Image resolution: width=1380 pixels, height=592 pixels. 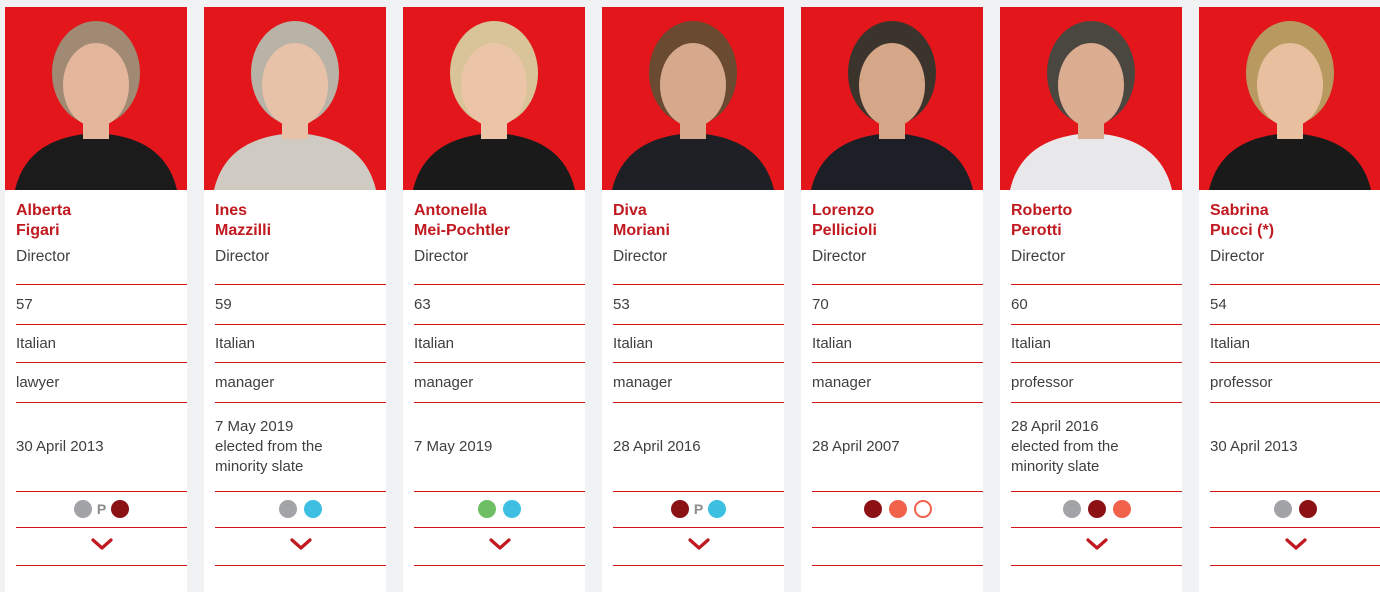 I want to click on director-last-name: Moriani, so click(x=641, y=230).